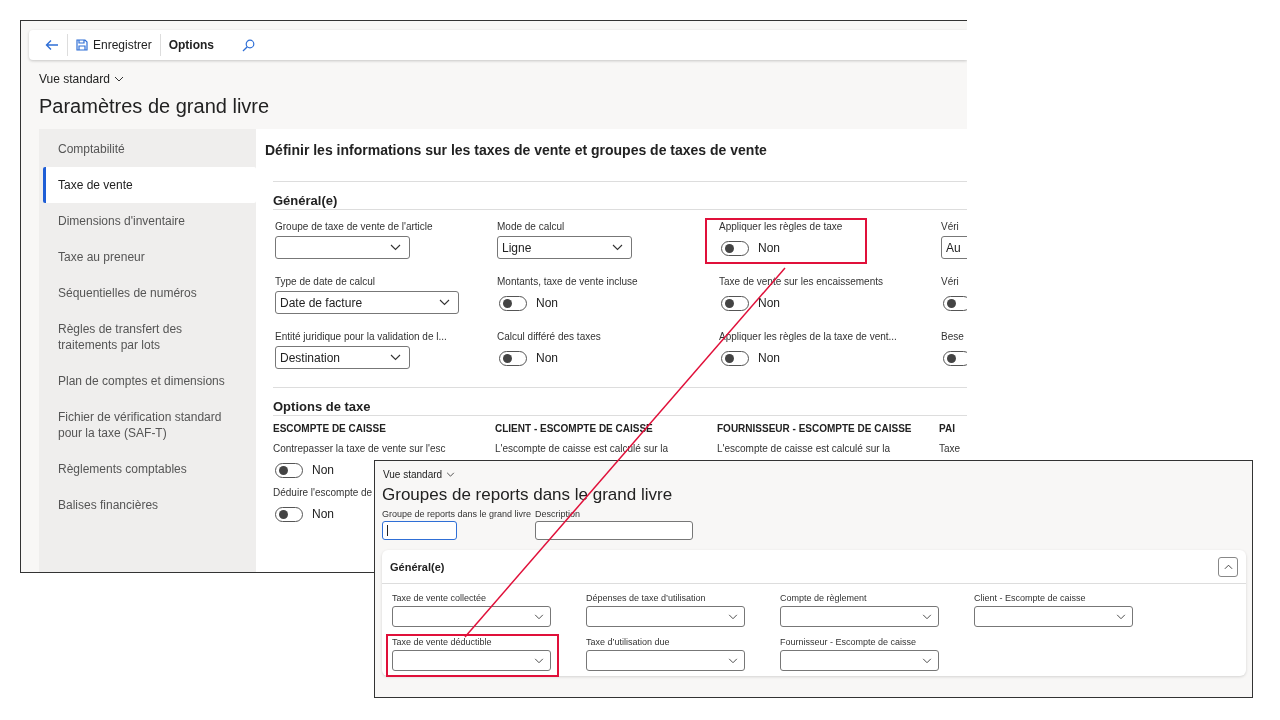 Image resolution: width=1280 pixels, height=720 pixels. Describe the element at coordinates (149, 149) in the screenshot. I see `nav-item: Comptabilité` at that location.